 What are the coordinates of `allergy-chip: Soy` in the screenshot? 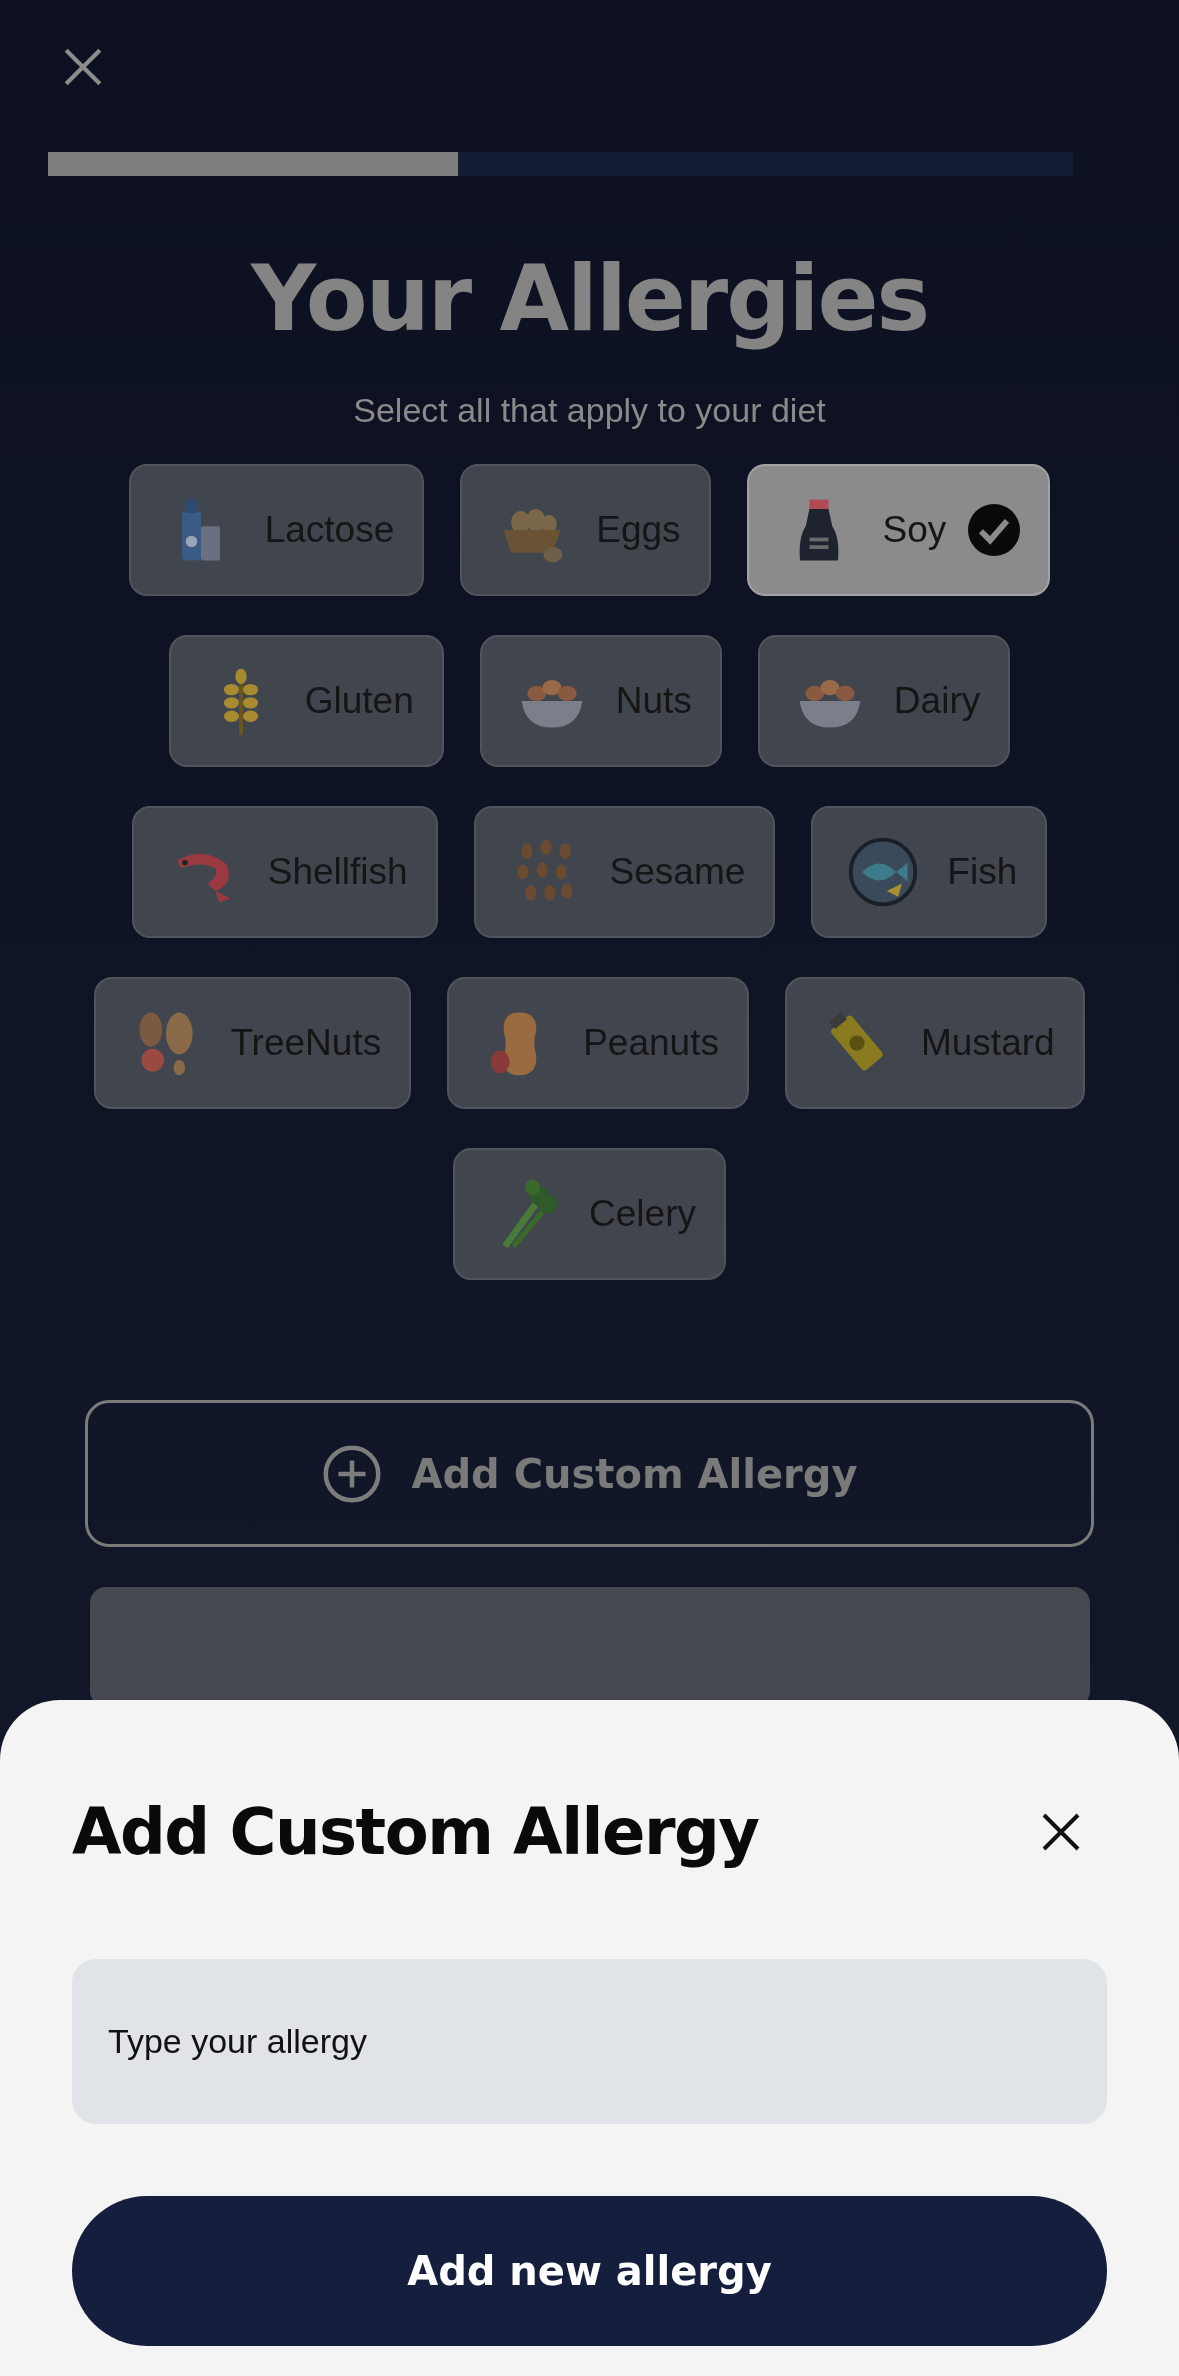 It's located at (898, 530).